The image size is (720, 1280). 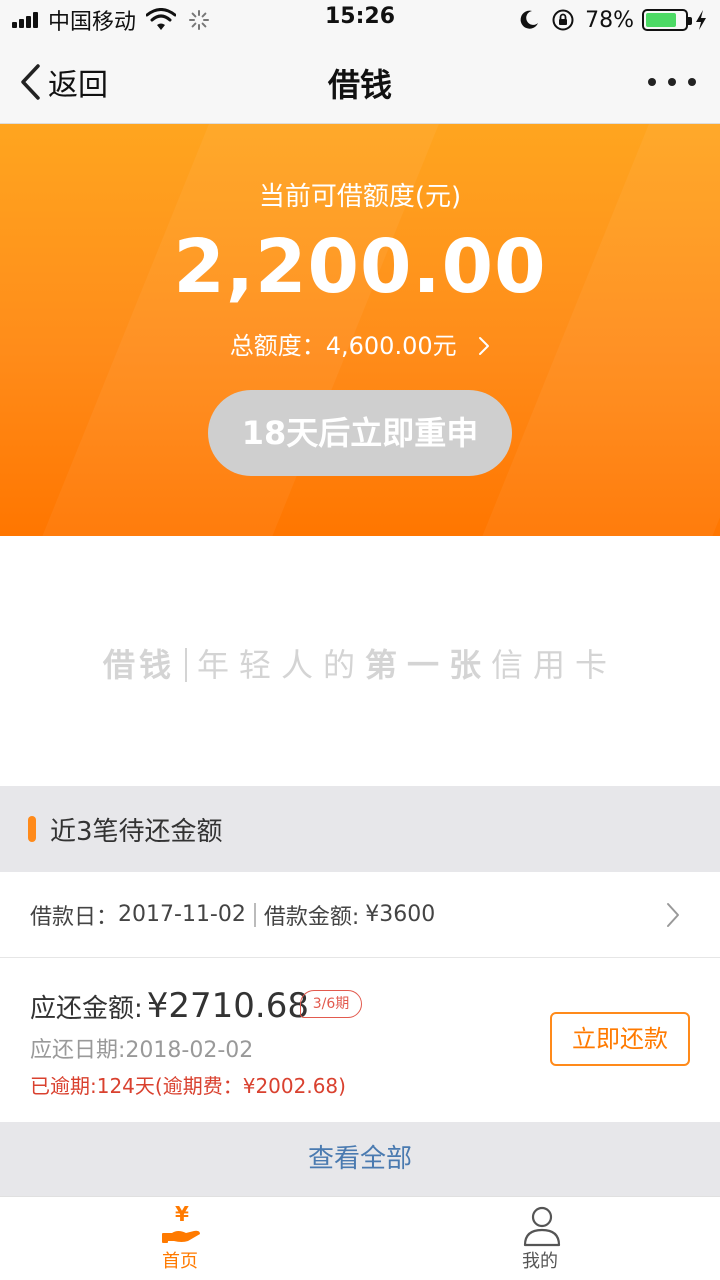 What do you see at coordinates (277, 346) in the screenshot?
I see `total-credit-prefix: 总额度：` at bounding box center [277, 346].